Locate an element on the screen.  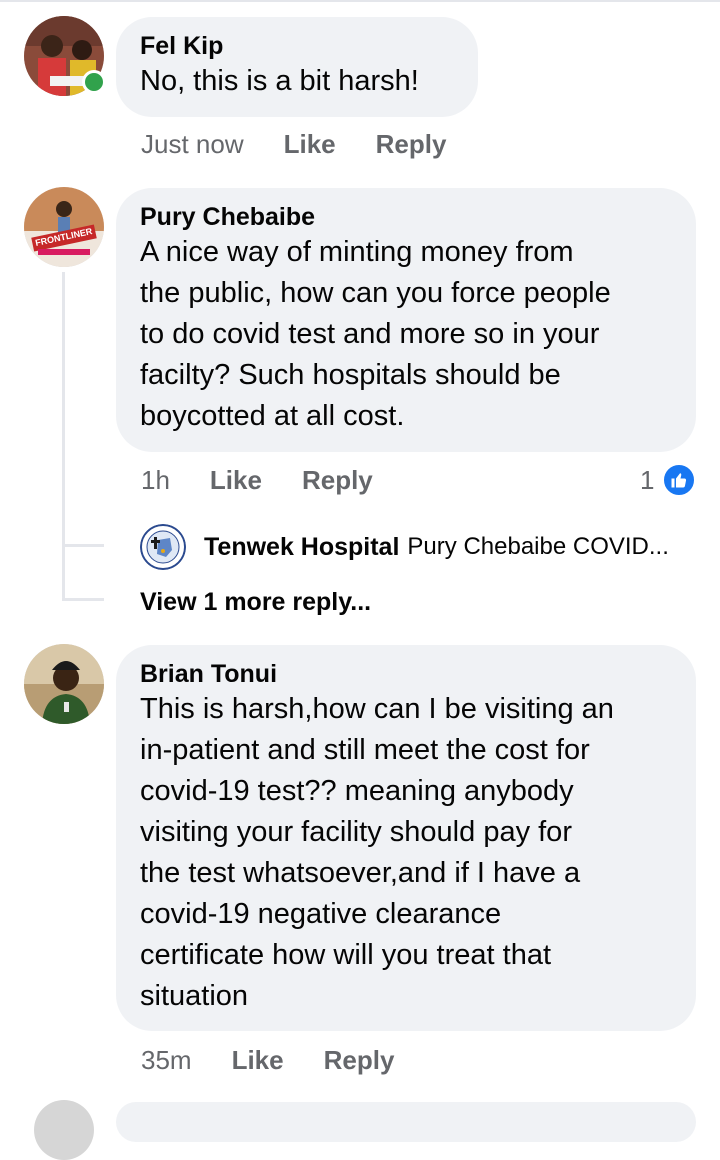
comment-bubble: Fel Kip No, this is a bit harsh! is located at coordinates (297, 67).